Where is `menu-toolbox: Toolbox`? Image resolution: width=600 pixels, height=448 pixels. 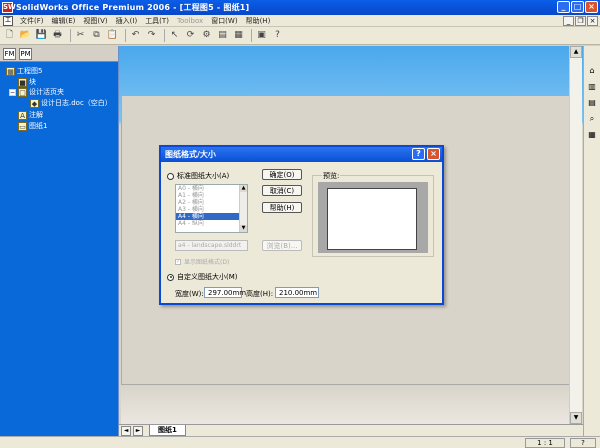
menu-toolbox: Toolbox is located at coordinates (190, 21).